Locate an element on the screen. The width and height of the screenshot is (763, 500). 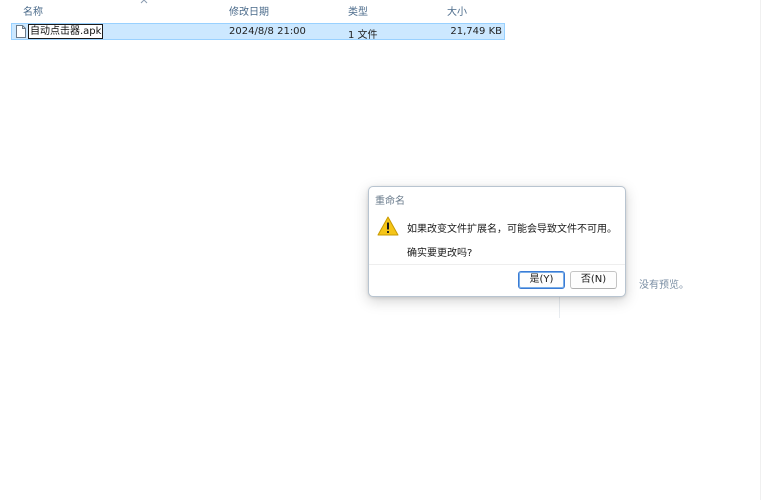
dialog-question: 确实要更改吗? is located at coordinates (440, 253).